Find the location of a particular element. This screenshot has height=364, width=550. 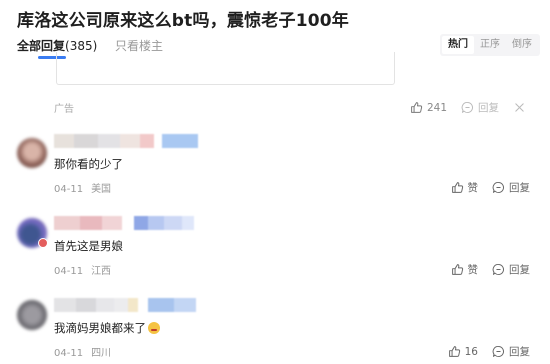

ad-like-count: 241 is located at coordinates (436, 107).